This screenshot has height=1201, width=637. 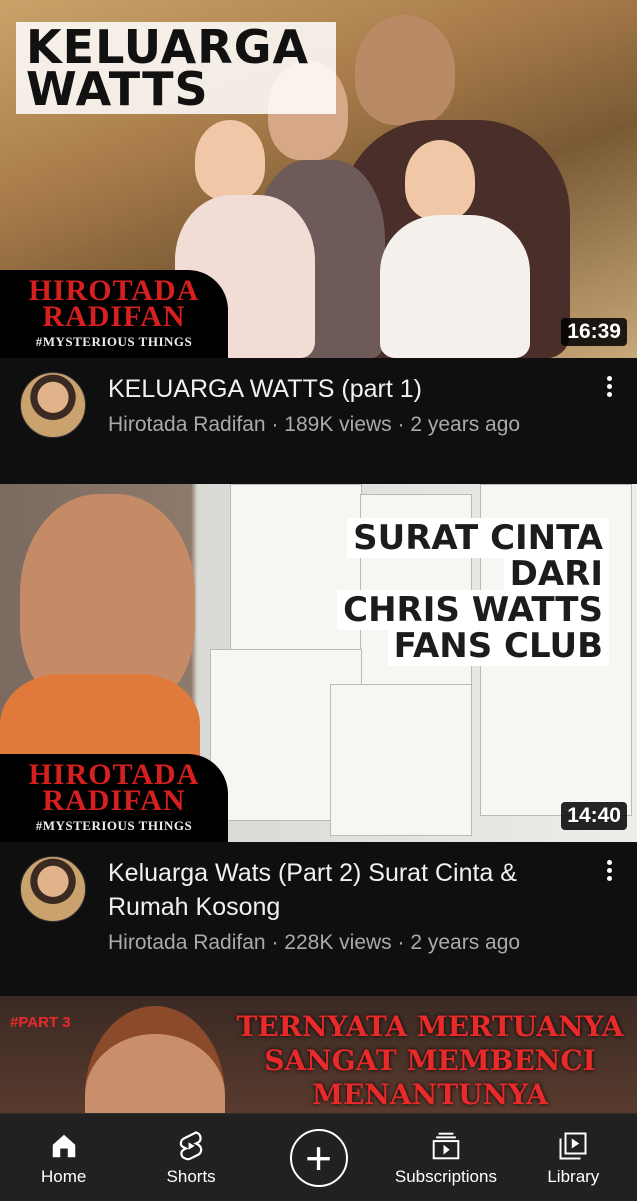 I want to click on nav-library: Library, so click(x=573, y=1157).